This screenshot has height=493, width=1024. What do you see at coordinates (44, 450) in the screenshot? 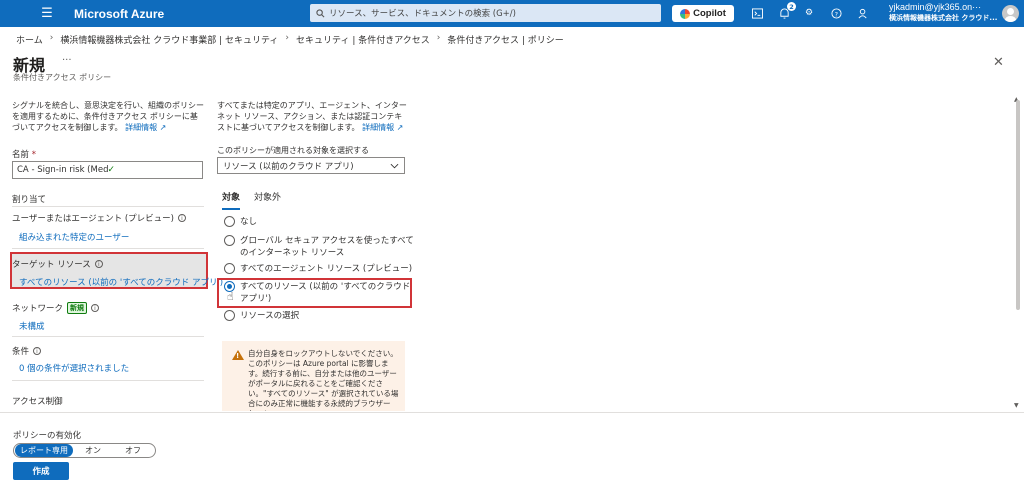
I see `toggle-report-only: レポート専用` at bounding box center [44, 450].